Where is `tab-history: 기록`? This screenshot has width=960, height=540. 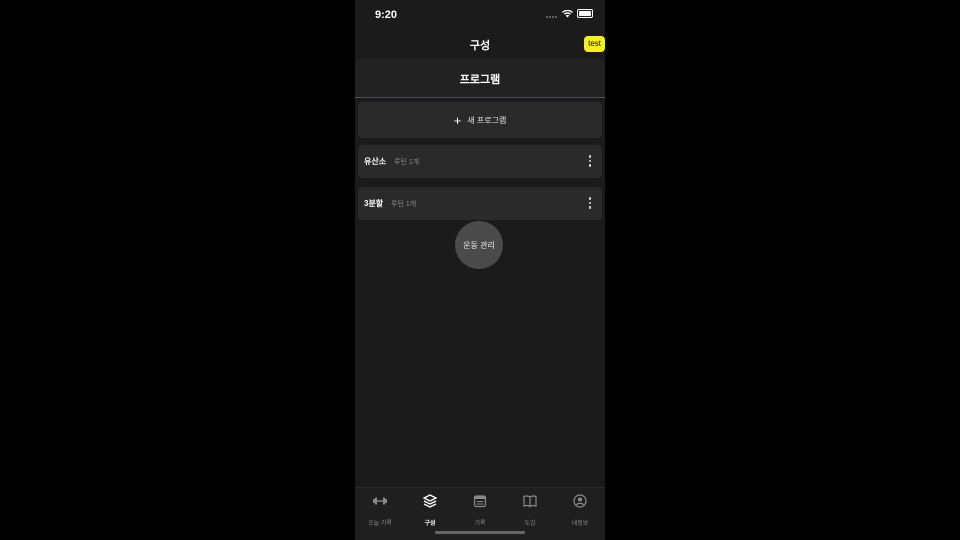
tab-history: 기록 is located at coordinates (480, 510).